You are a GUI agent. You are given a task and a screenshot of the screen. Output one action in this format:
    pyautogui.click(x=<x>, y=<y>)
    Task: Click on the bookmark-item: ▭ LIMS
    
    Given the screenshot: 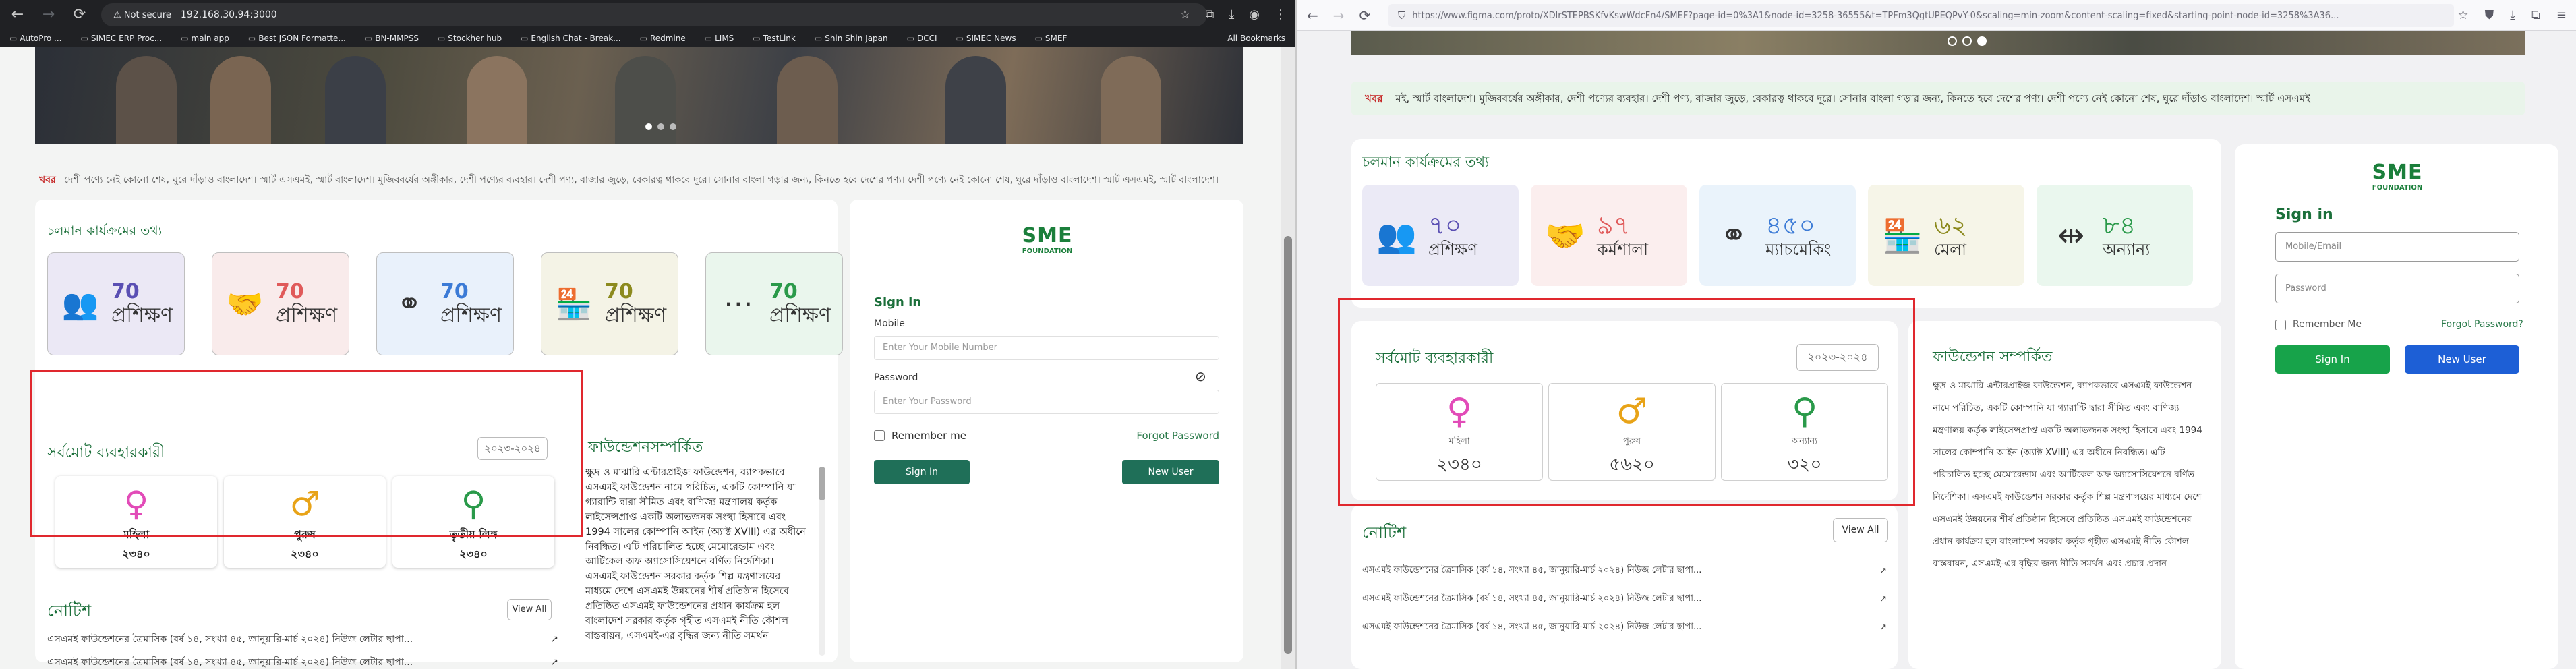 What is the action you would take?
    pyautogui.click(x=720, y=38)
    